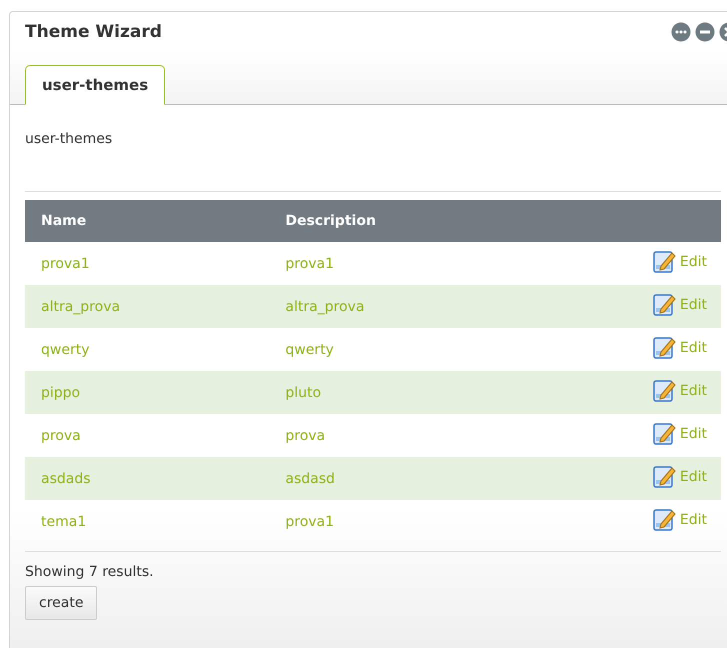 Image resolution: width=727 pixels, height=648 pixels. Describe the element at coordinates (90, 572) in the screenshot. I see `results-count: Showing 7 results.` at that location.